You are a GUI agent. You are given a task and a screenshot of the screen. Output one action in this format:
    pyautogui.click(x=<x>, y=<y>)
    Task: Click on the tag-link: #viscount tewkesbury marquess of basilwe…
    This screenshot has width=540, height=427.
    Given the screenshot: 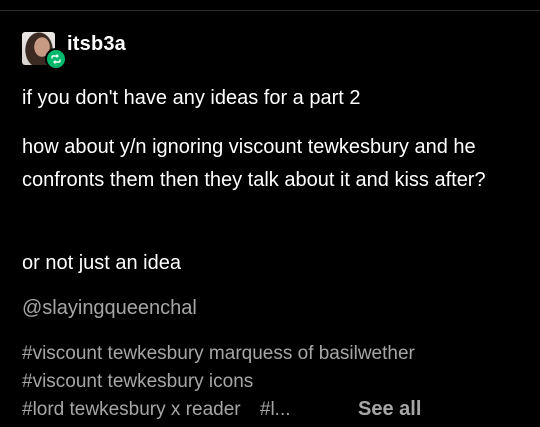 What is the action you would take?
    pyautogui.click(x=218, y=353)
    